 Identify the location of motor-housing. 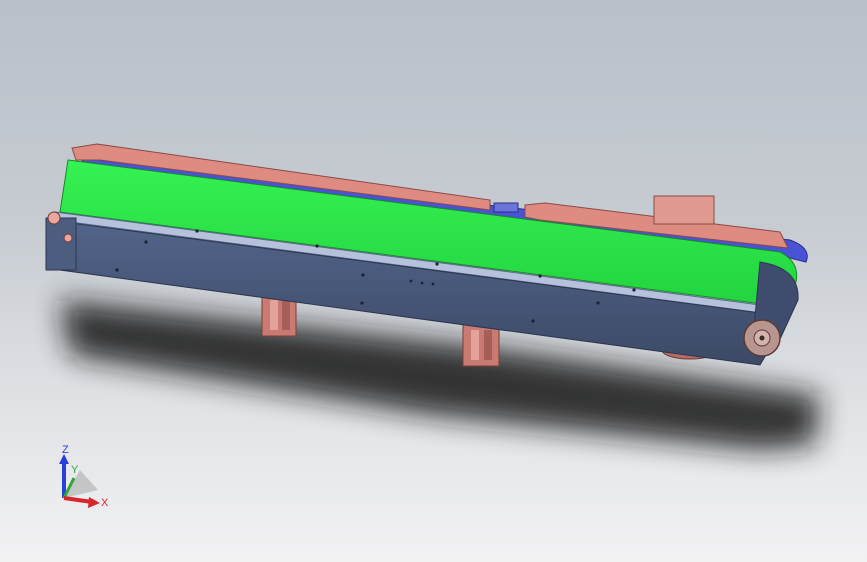
(684, 210).